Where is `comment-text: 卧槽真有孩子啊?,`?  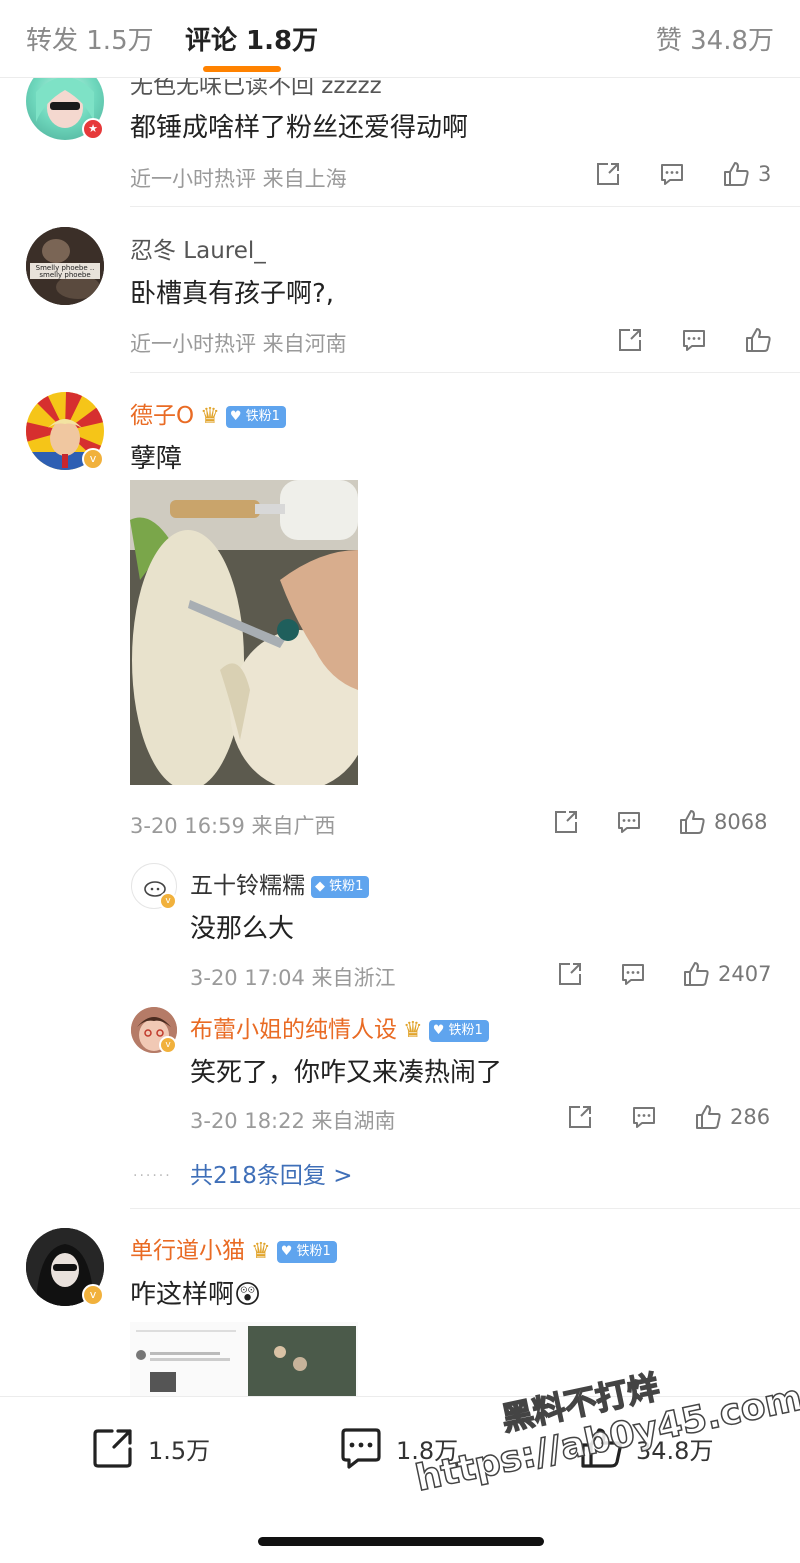
comment-text: 卧槽真有孩子啊?, is located at coordinates (232, 294).